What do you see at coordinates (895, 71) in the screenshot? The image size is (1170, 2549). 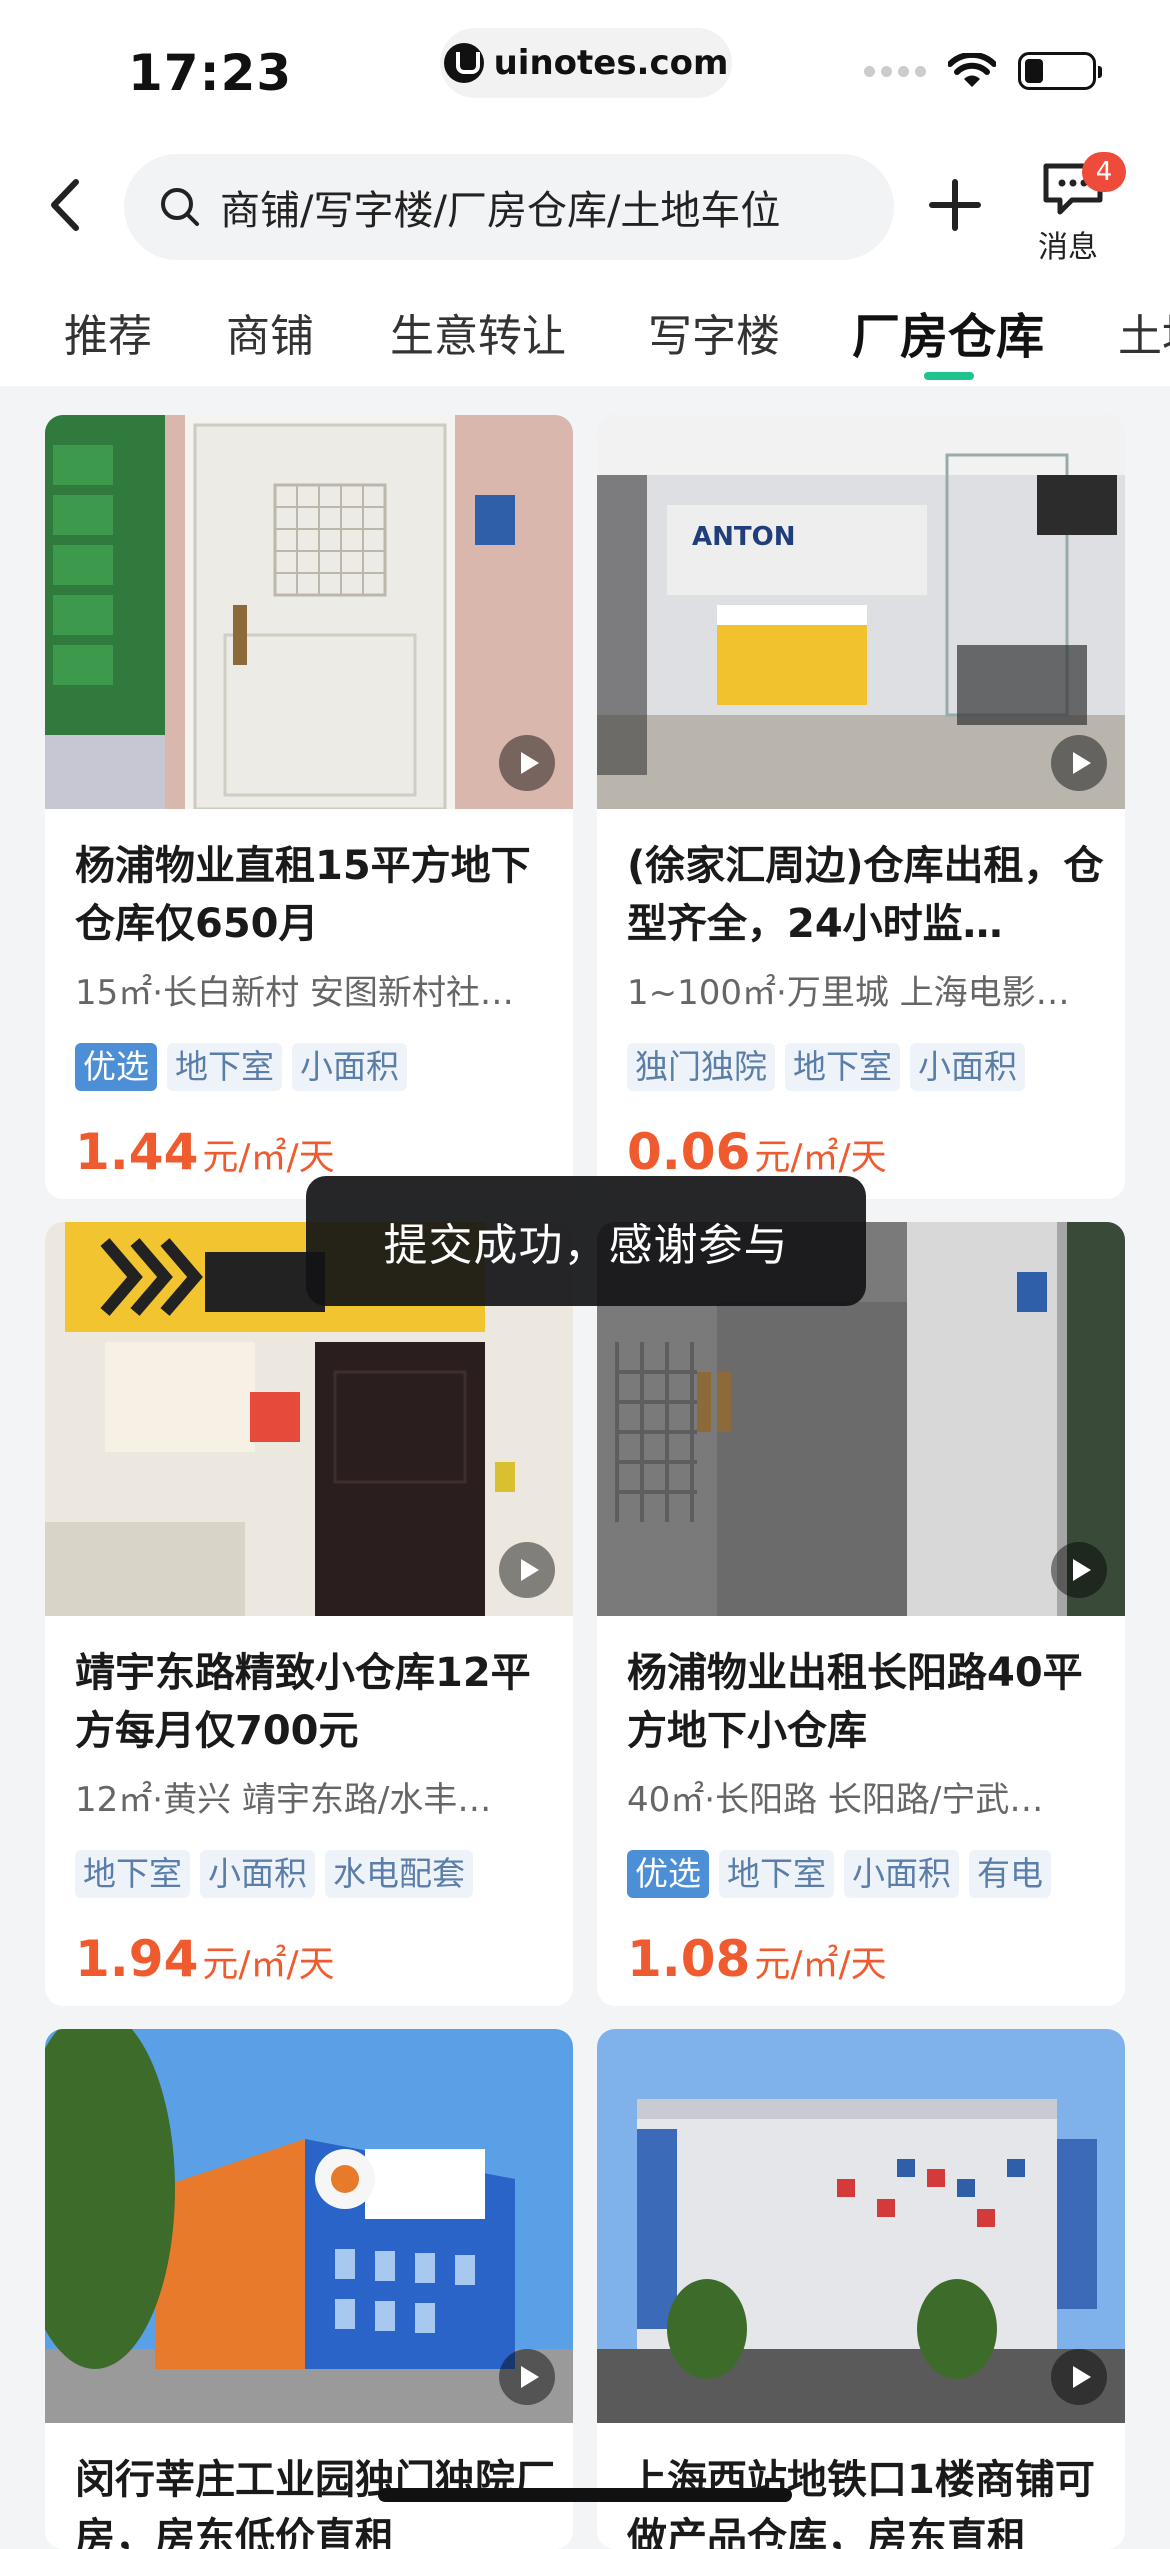 I see `signal-icon` at bounding box center [895, 71].